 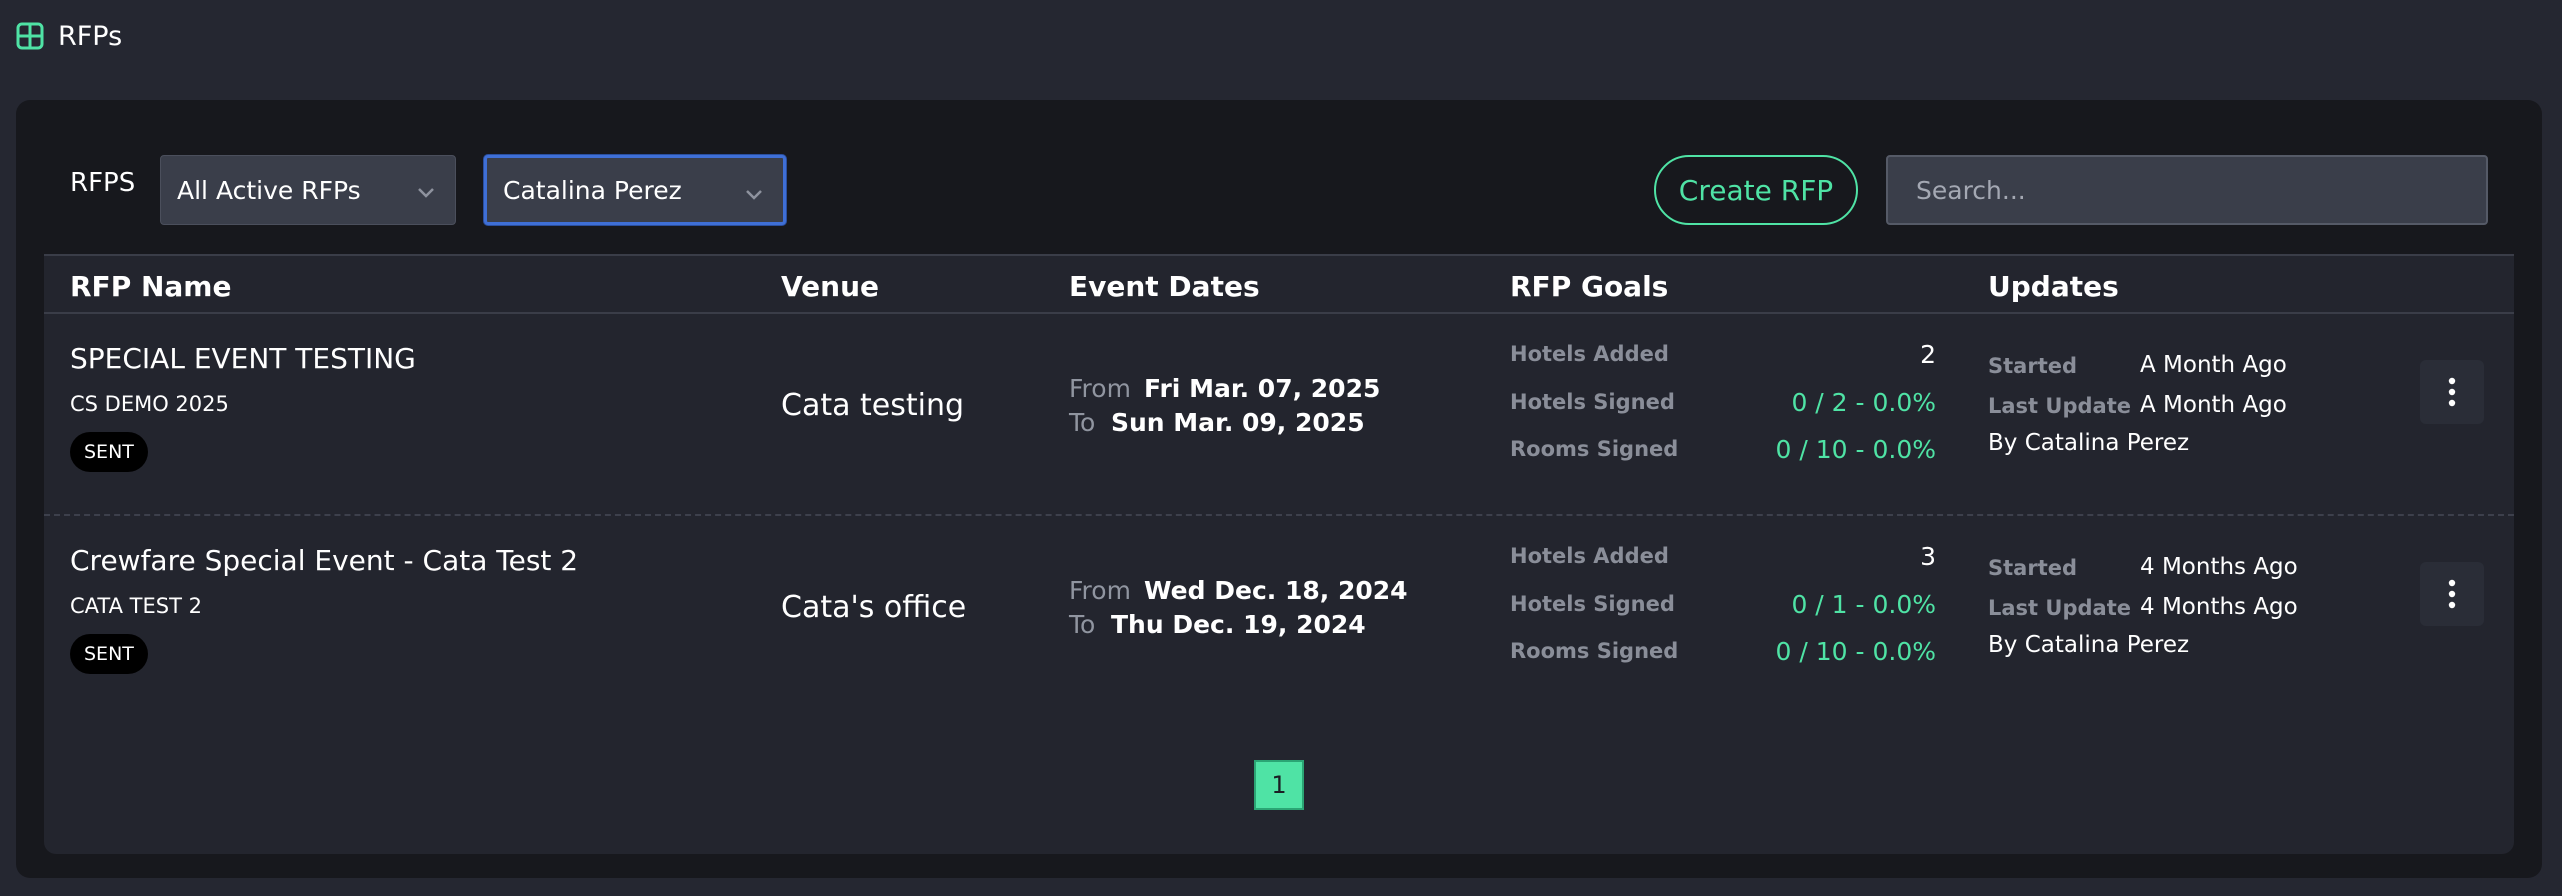 What do you see at coordinates (149, 404) in the screenshot?
I see `rfp-code: CS DEMO 2025` at bounding box center [149, 404].